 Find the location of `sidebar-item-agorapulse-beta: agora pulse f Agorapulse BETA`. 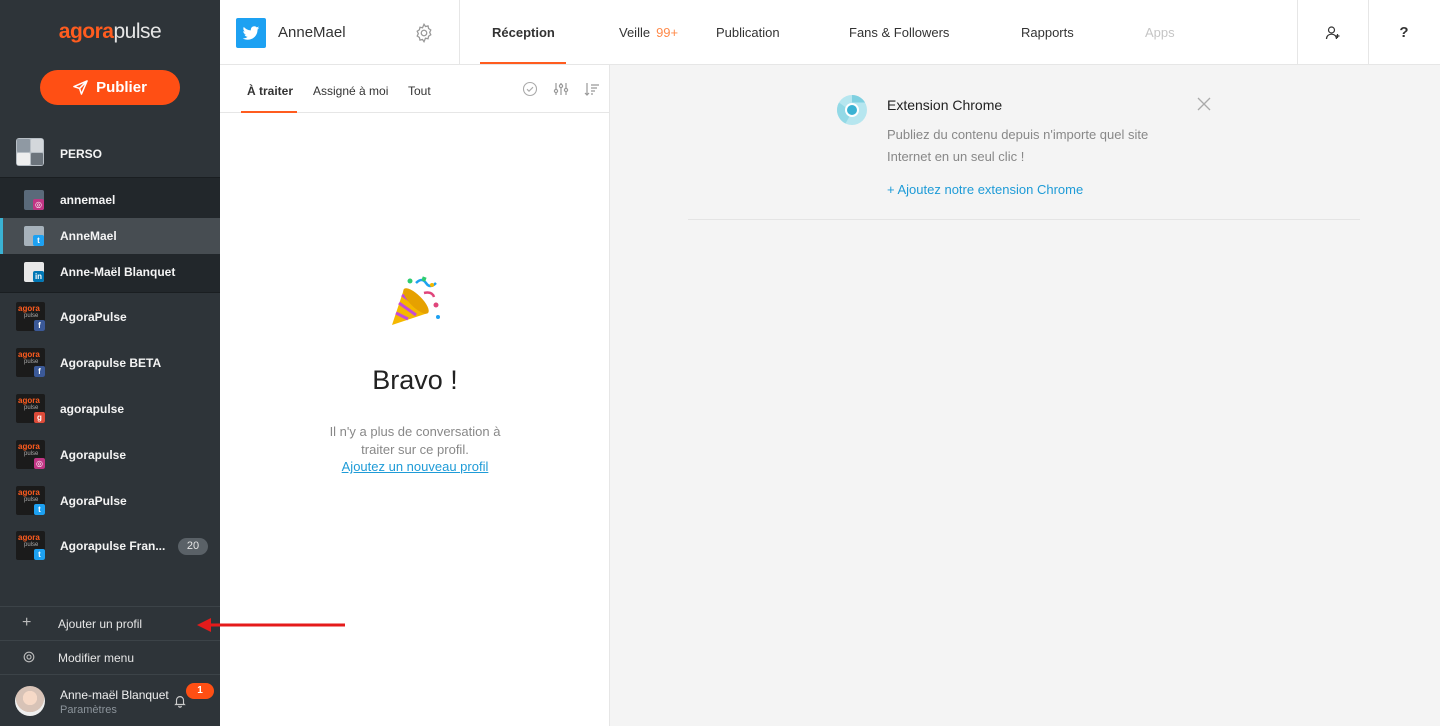

sidebar-item-agorapulse-beta: agora pulse f Agorapulse BETA is located at coordinates (110, 363).